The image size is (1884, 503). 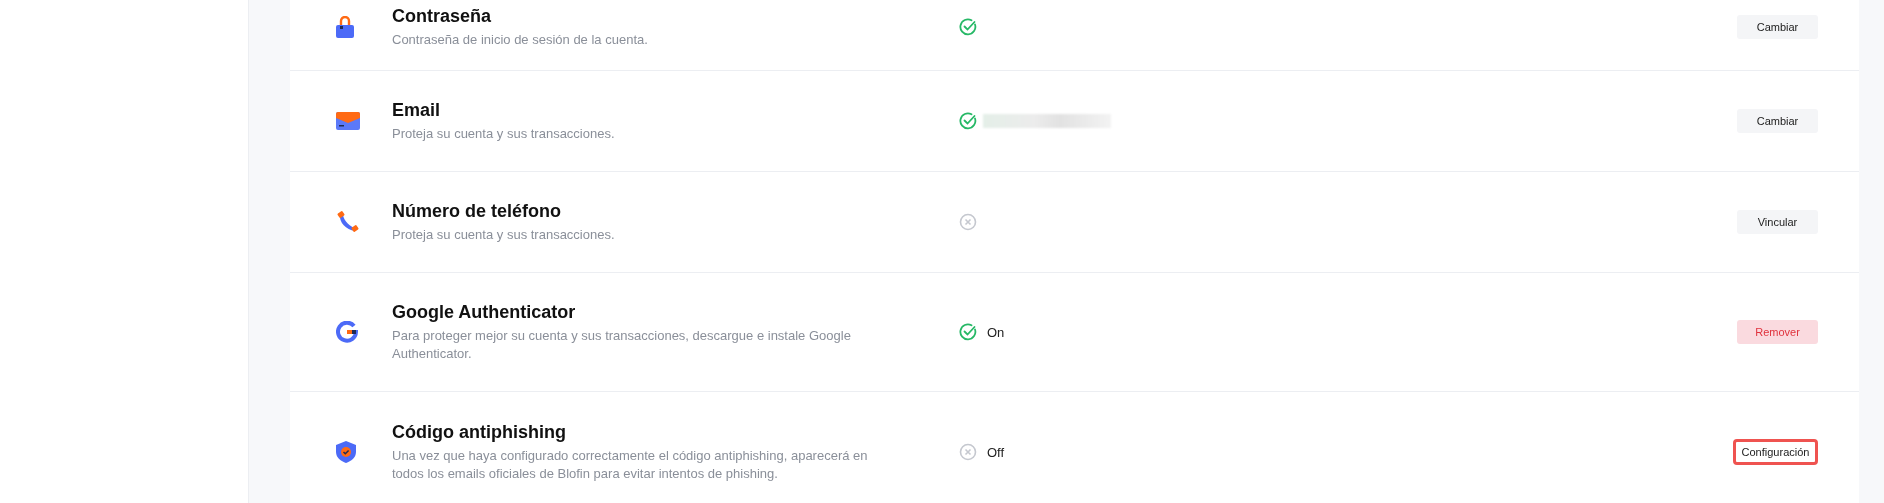 What do you see at coordinates (1777, 332) in the screenshot?
I see `remove-button: Remover` at bounding box center [1777, 332].